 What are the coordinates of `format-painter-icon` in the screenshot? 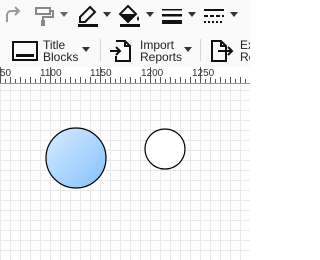 It's located at (44, 16).